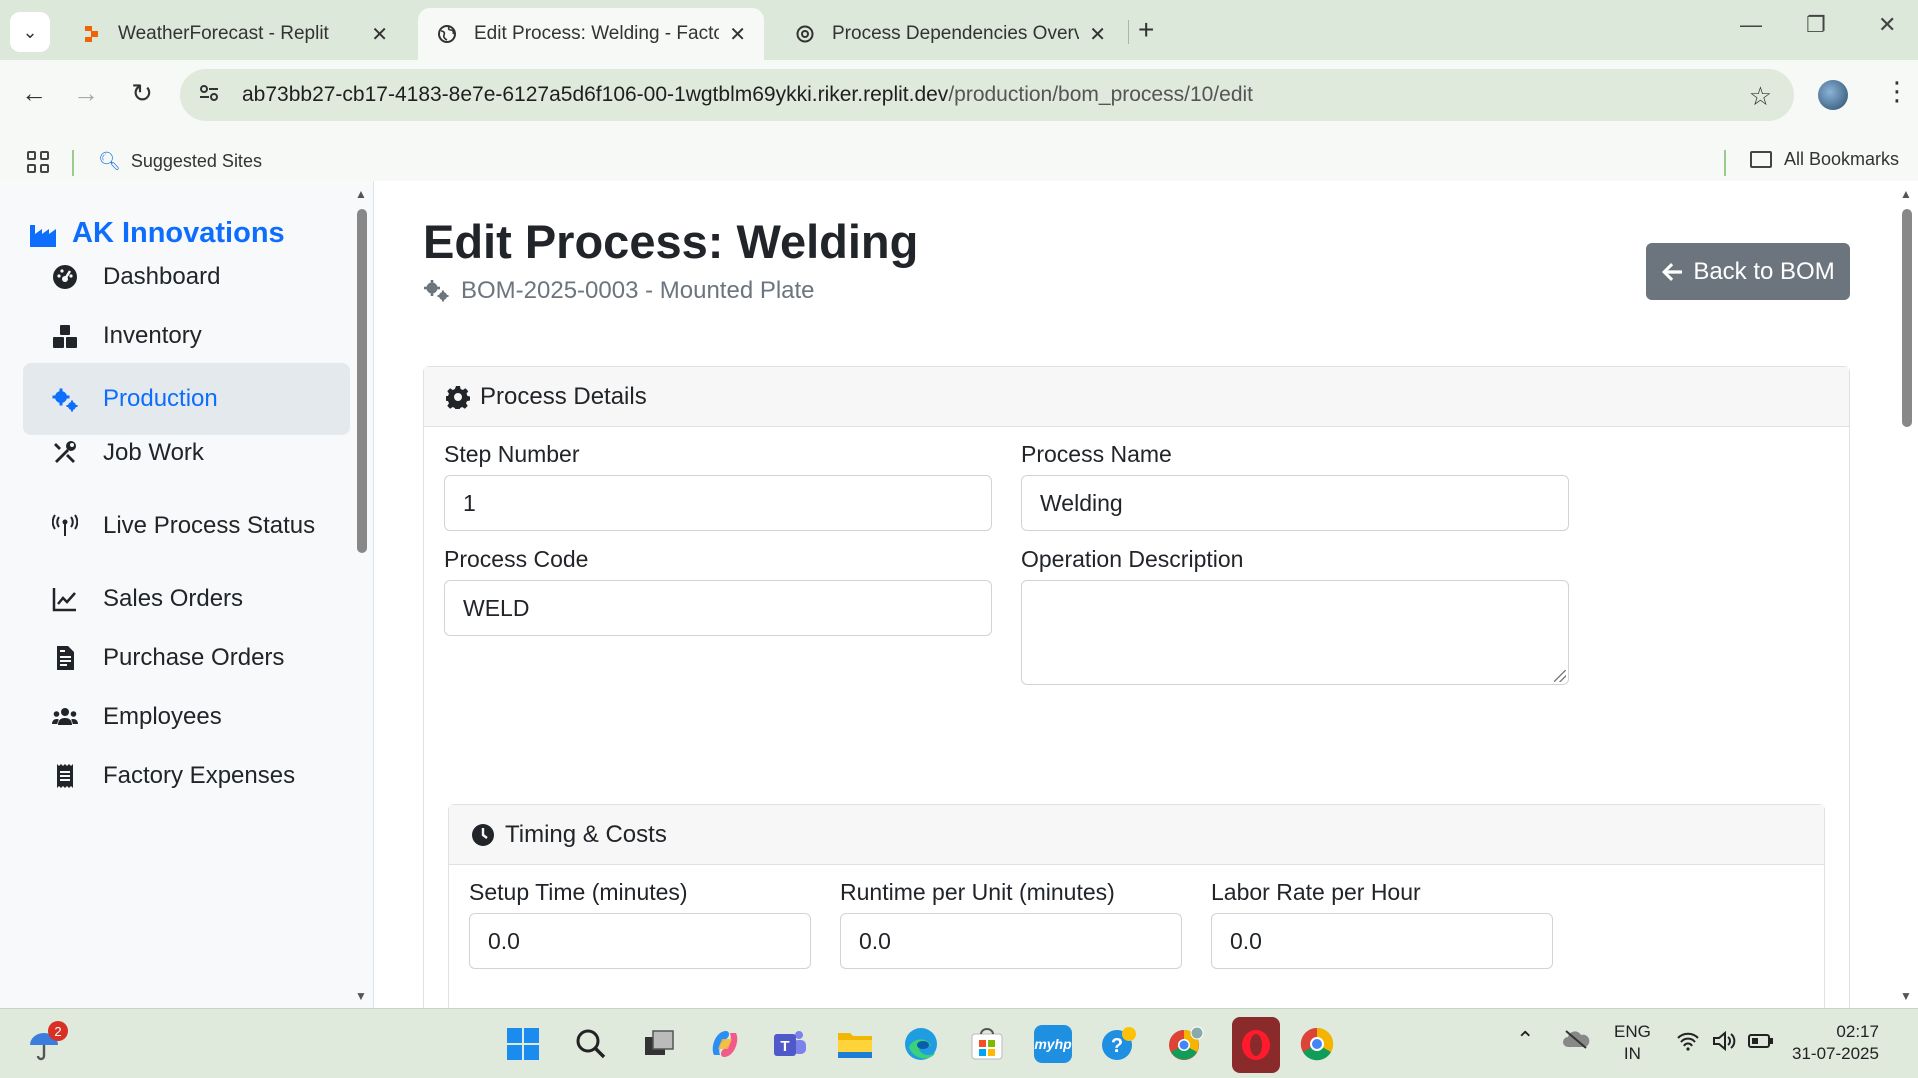 This screenshot has height=1078, width=1918. Describe the element at coordinates (1576, 1042) in the screenshot. I see `onedrive-icon` at that location.